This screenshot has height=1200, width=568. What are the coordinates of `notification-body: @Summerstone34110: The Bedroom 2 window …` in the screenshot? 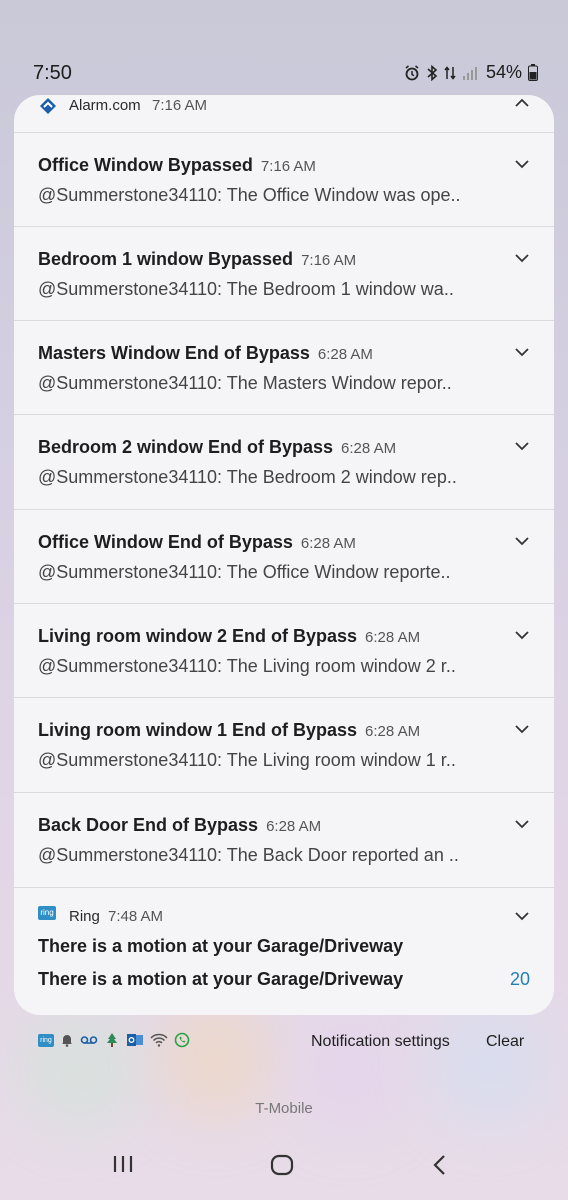 It's located at (247, 477).